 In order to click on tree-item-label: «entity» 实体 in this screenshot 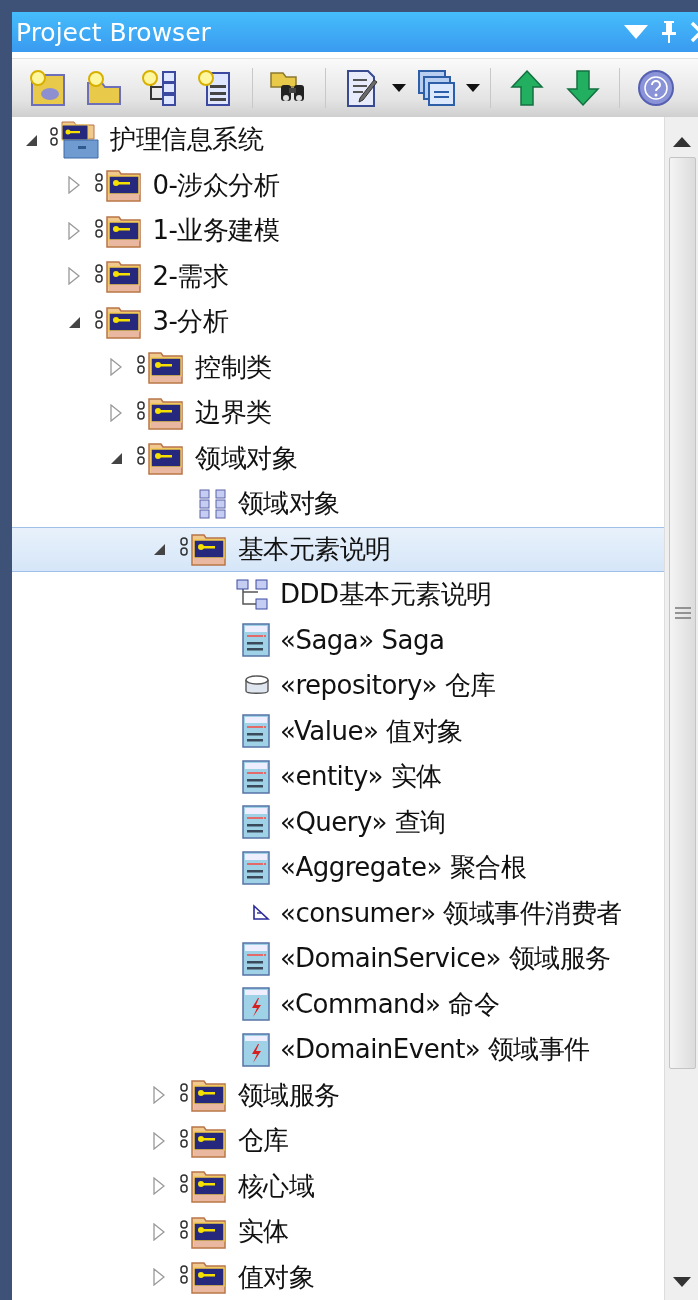, I will do `click(361, 777)`.